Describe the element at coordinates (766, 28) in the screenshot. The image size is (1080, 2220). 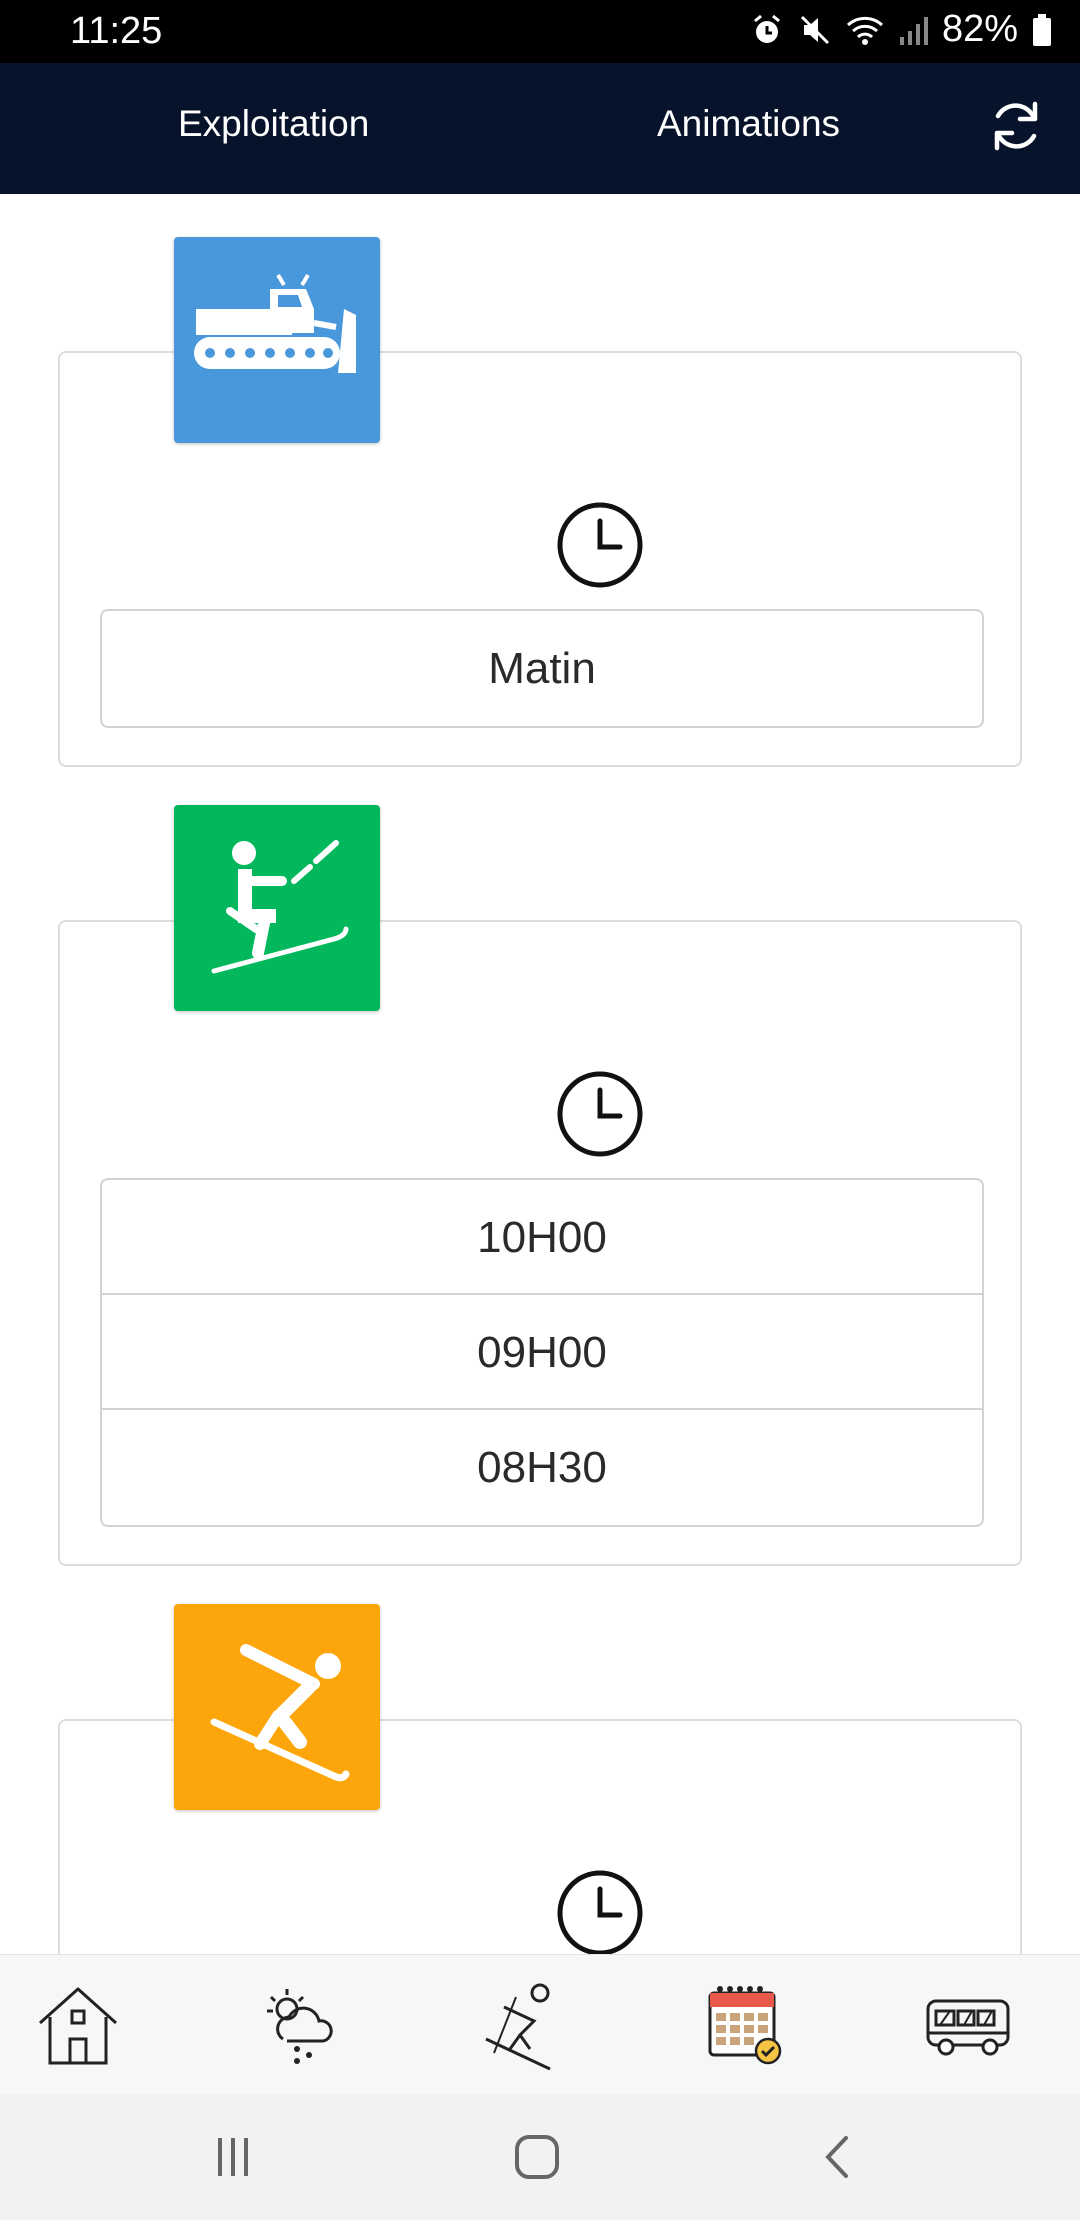
I see `alarm-icon` at that location.